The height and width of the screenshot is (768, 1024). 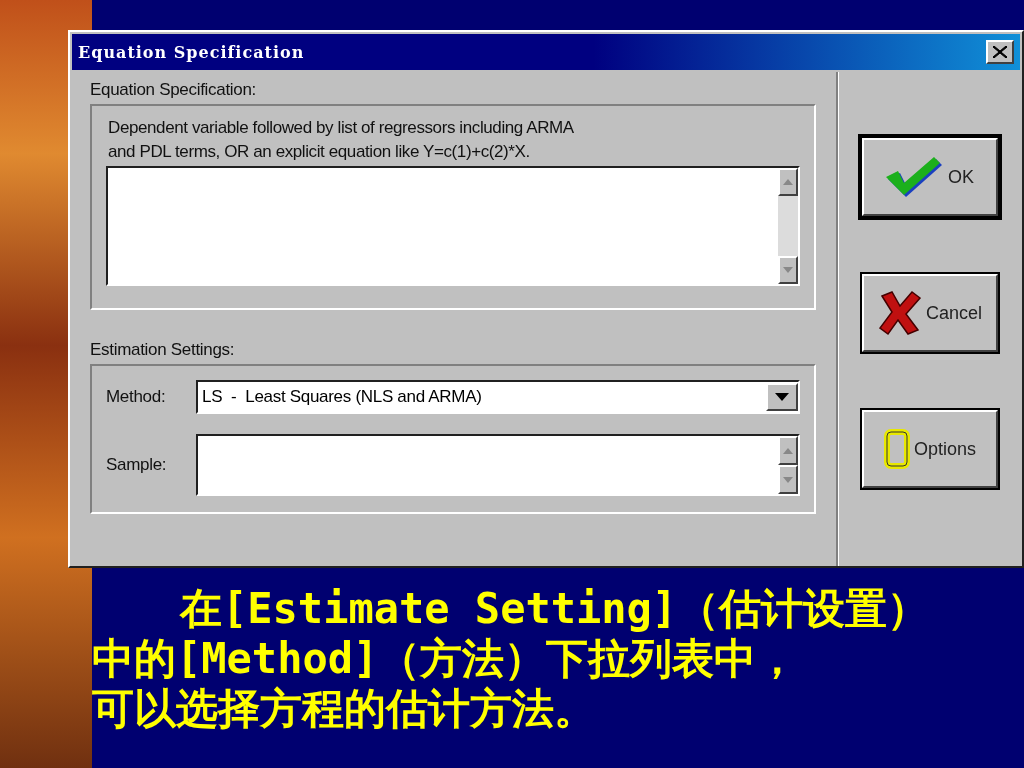 I want to click on window-title: Equation Specification, so click(x=191, y=52).